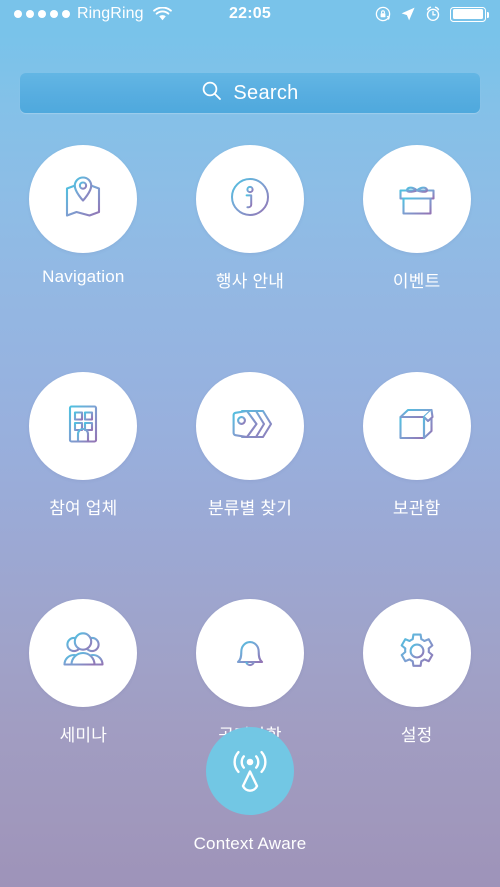 The width and height of the screenshot is (500, 887). I want to click on app-tile-events: 이벤트, so click(416, 218).